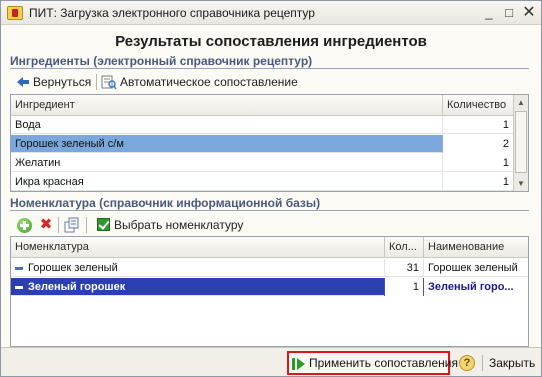  I want to click on app-logo-icon, so click(15, 13).